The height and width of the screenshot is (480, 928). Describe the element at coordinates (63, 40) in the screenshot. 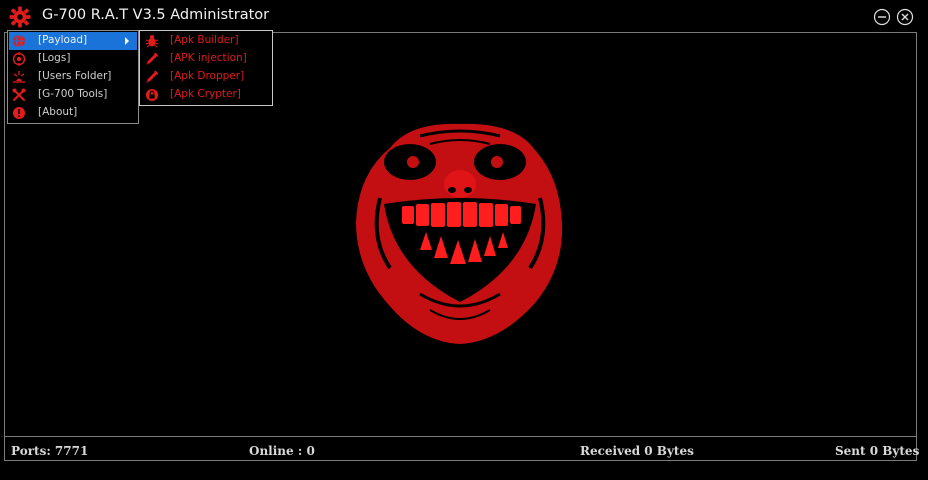

I see `menu-item-label: [Payload]` at that location.